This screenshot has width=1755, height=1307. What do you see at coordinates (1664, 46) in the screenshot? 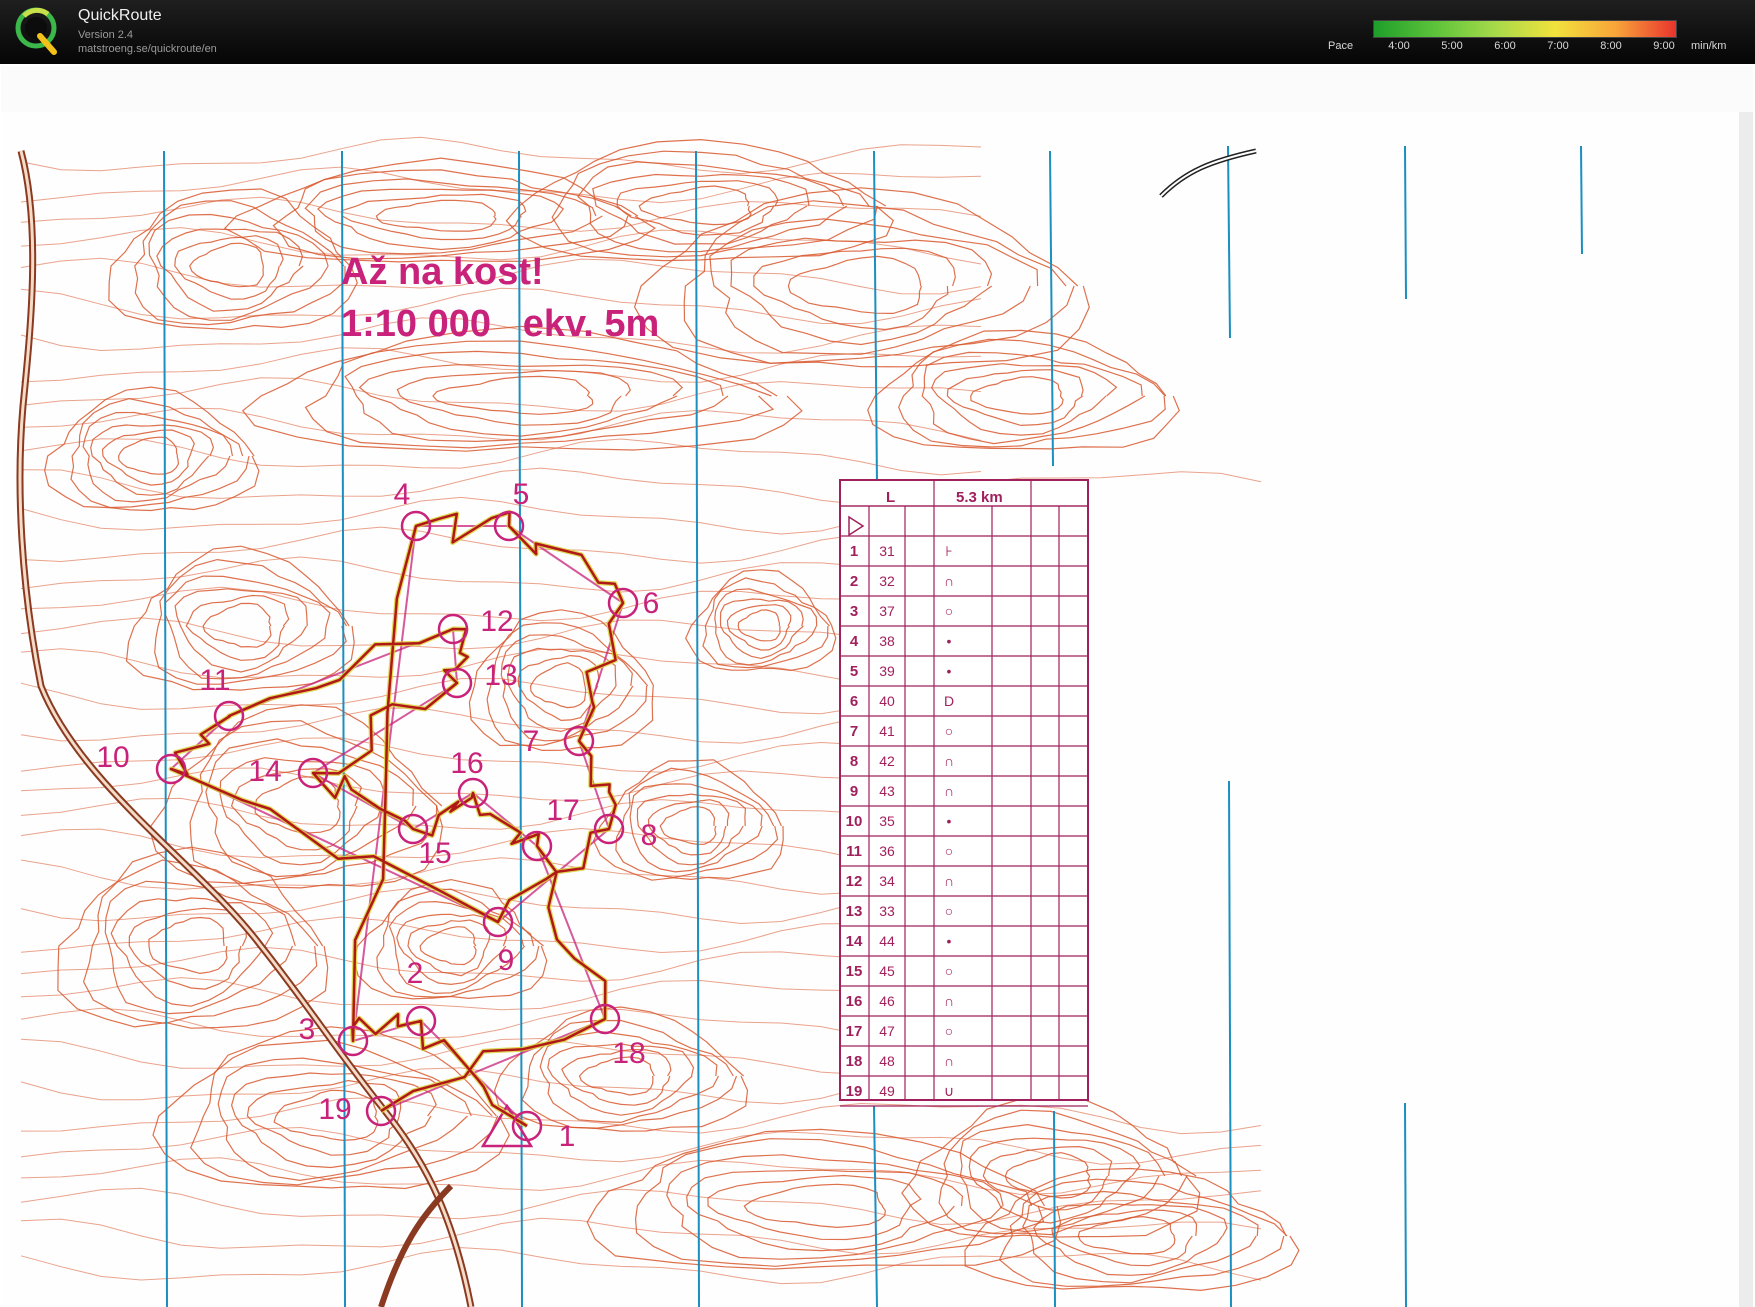
I see `pace-tick: 9:00` at bounding box center [1664, 46].